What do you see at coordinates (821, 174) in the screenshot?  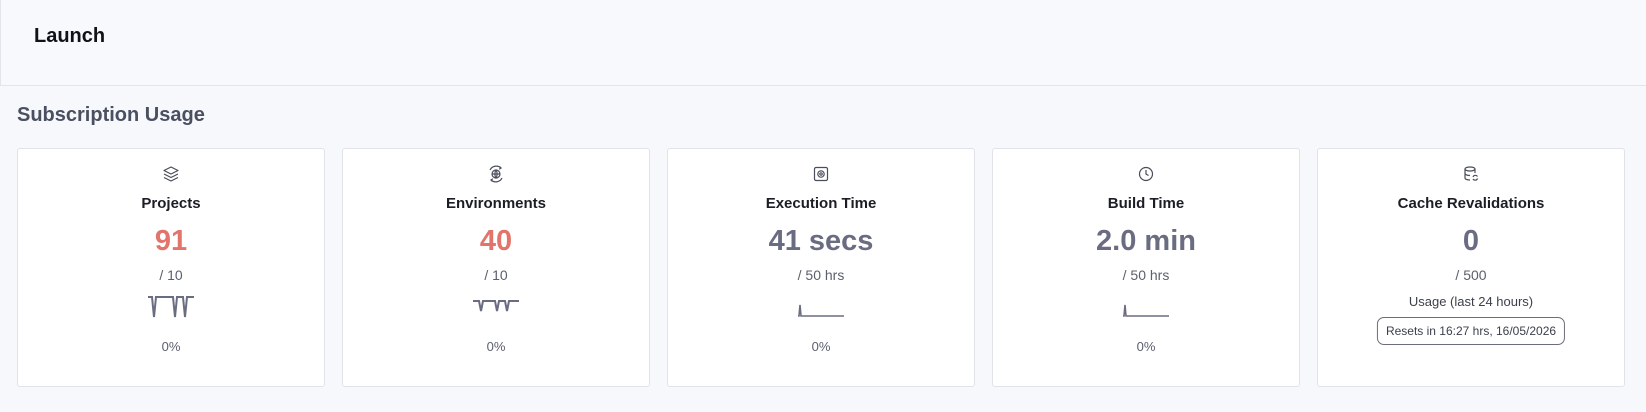 I see `cpu-icon` at bounding box center [821, 174].